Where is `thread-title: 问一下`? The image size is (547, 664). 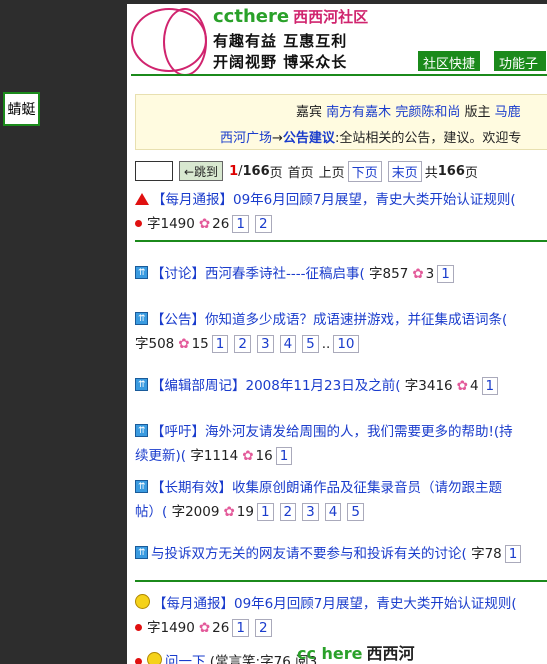 thread-title: 问一下 is located at coordinates (185, 659).